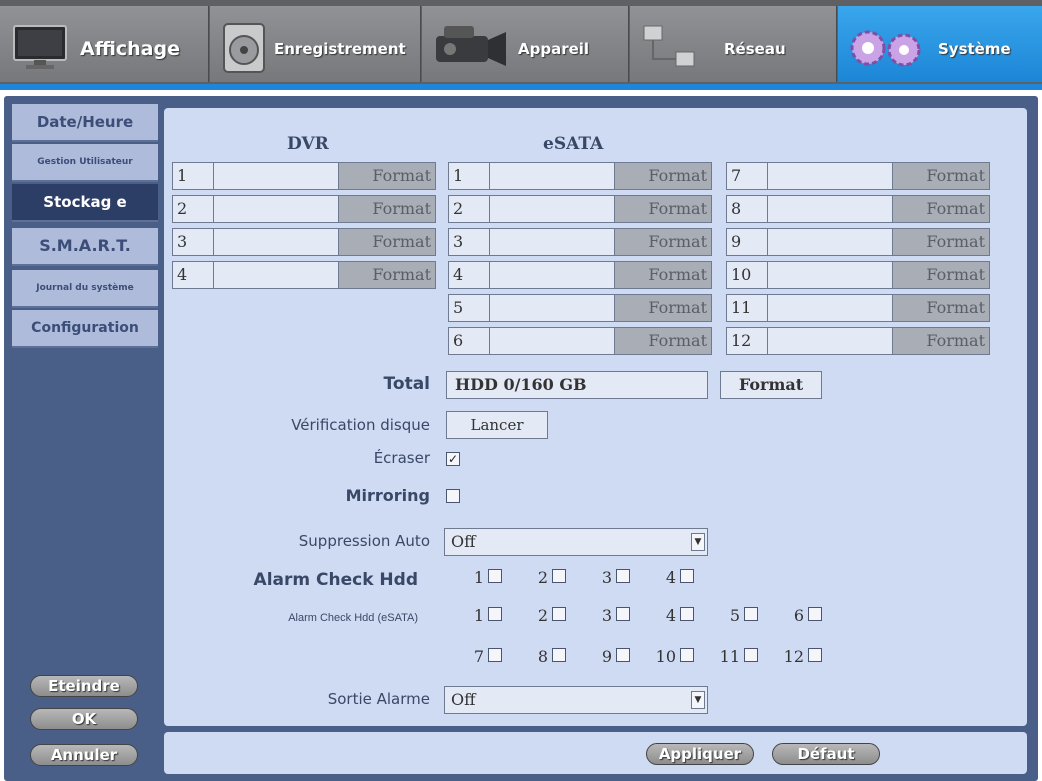  What do you see at coordinates (580, 176) in the screenshot?
I see `esata-slot: 1 Format` at bounding box center [580, 176].